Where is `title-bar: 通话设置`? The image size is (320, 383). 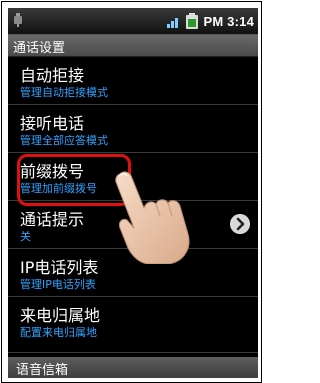 title-bar: 通话设置 is located at coordinates (133, 46).